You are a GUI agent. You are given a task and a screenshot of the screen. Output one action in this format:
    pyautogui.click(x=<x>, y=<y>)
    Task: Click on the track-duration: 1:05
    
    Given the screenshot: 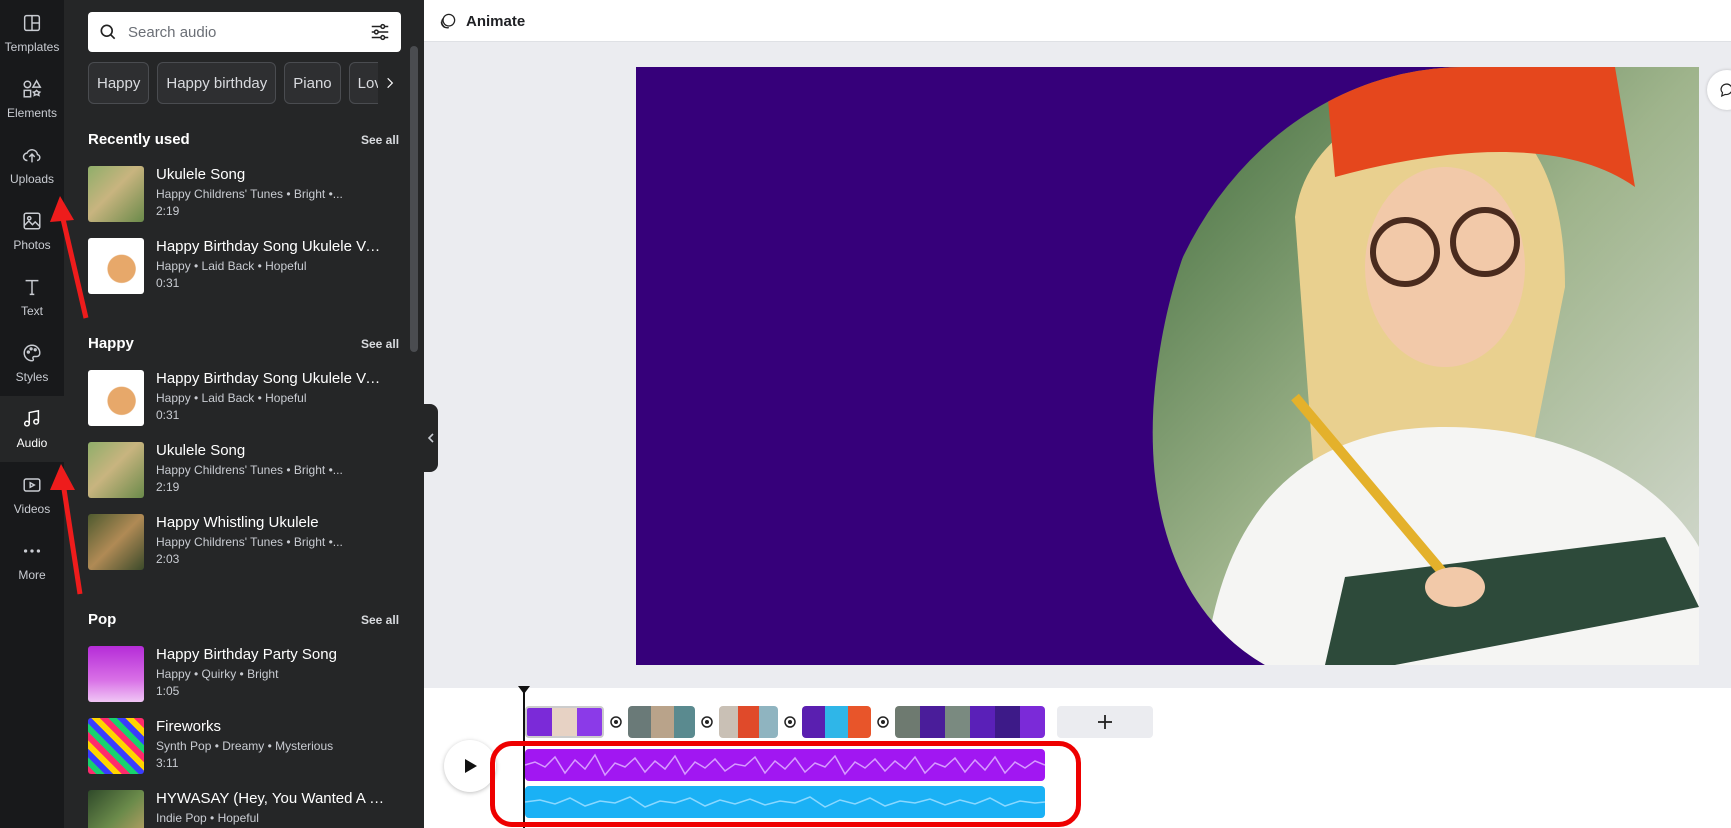 What is the action you would take?
    pyautogui.click(x=168, y=691)
    